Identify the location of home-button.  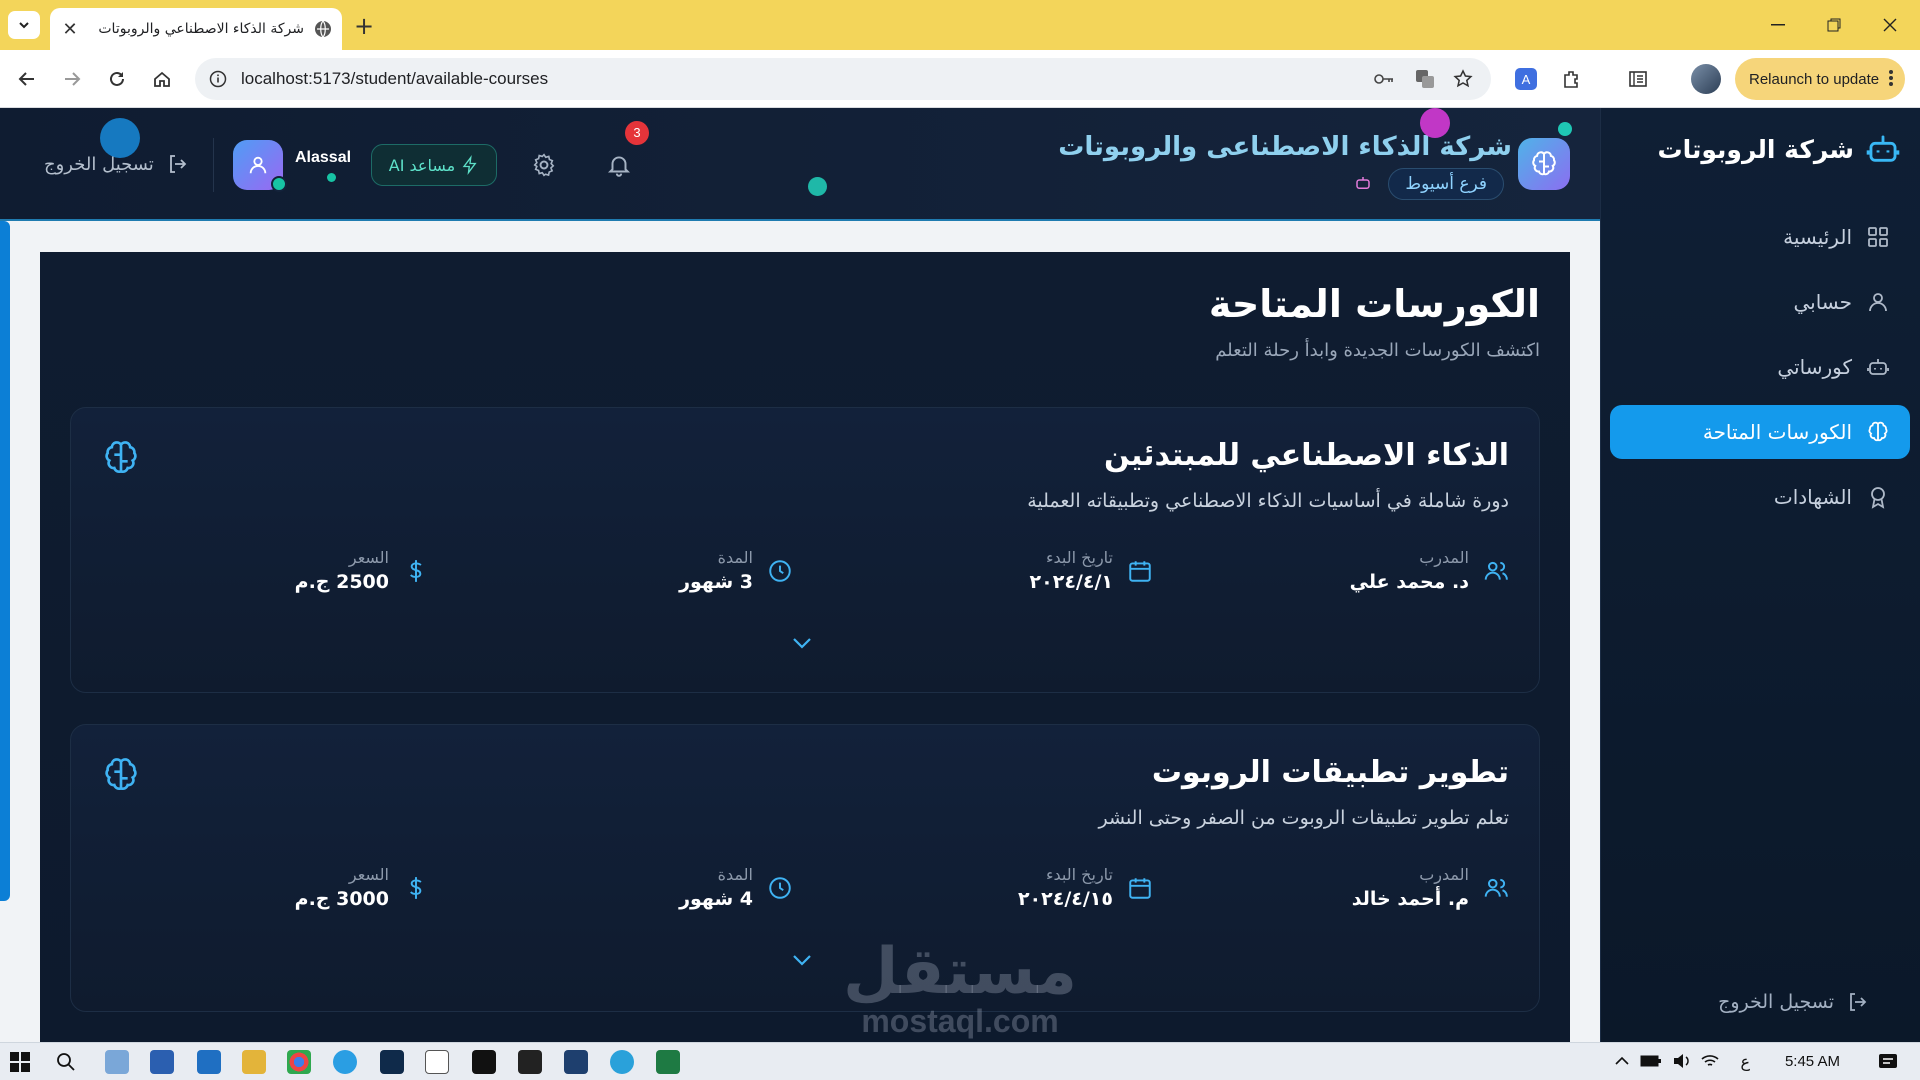
(162, 79).